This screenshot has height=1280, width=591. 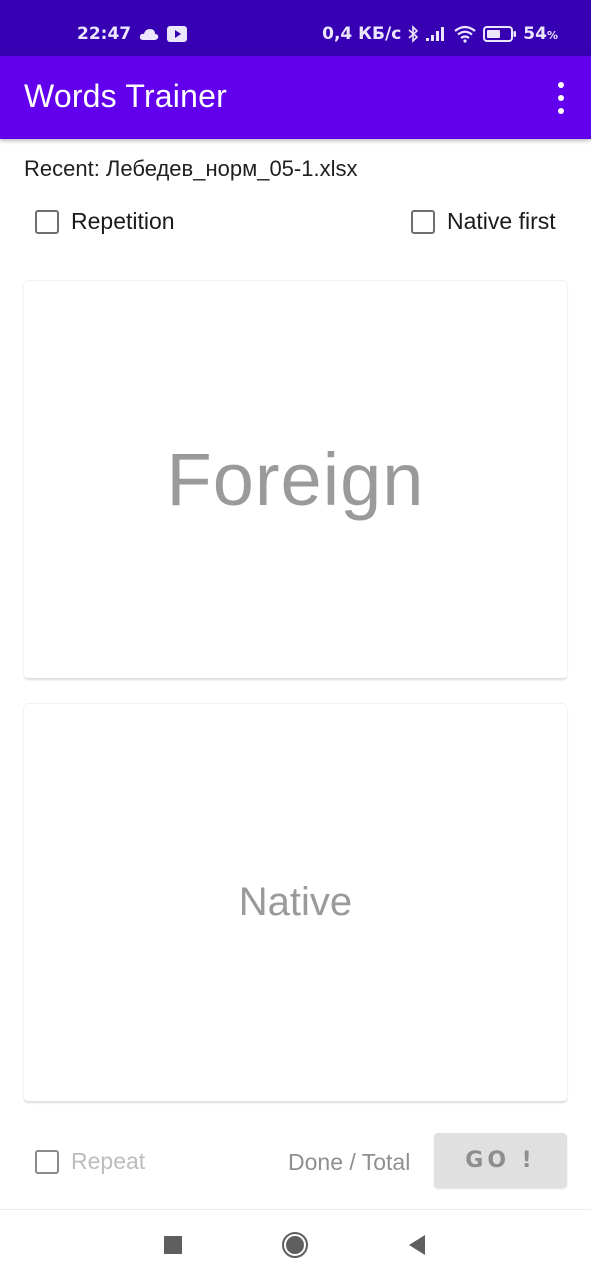 I want to click on repetition-label: Repetition, so click(x=123, y=221).